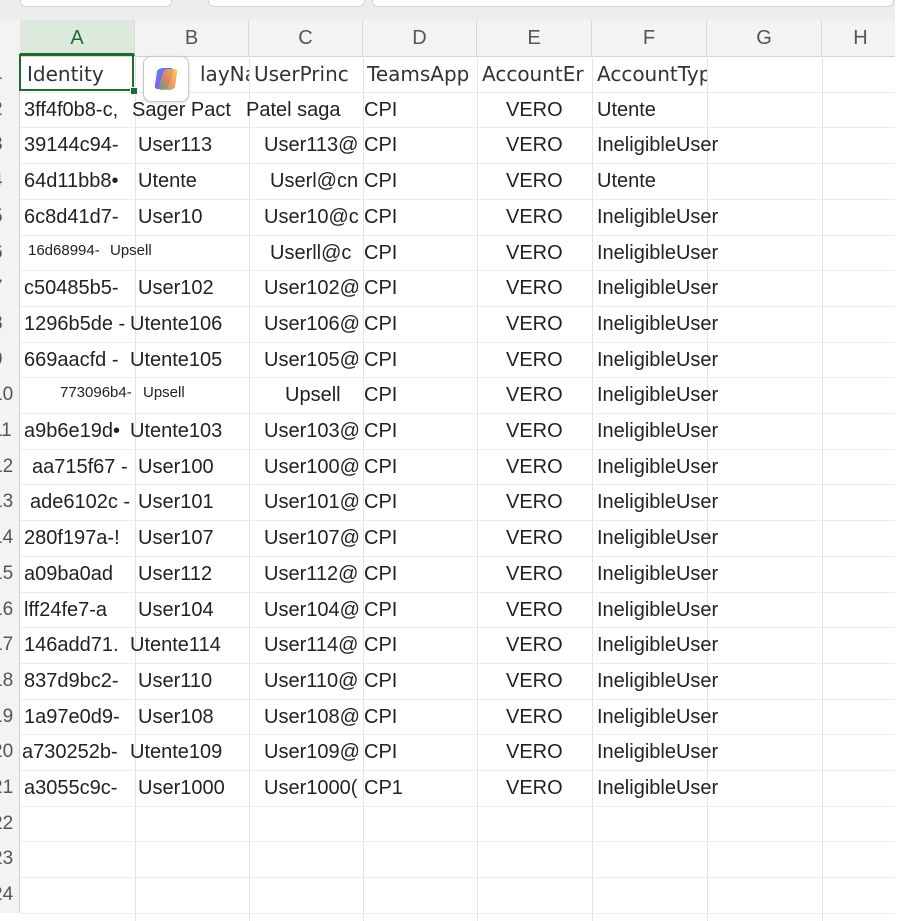 The width and height of the screenshot is (900, 921). I want to click on grid-cell: 1a97e0d9-, so click(80, 717).